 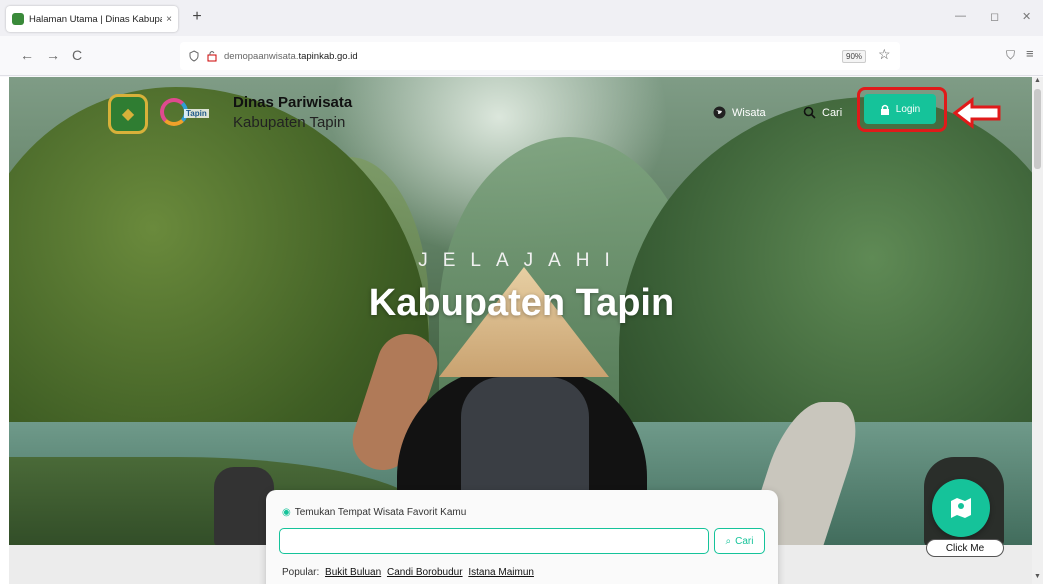 I want to click on nav-wisata: Wisata, so click(x=739, y=112).